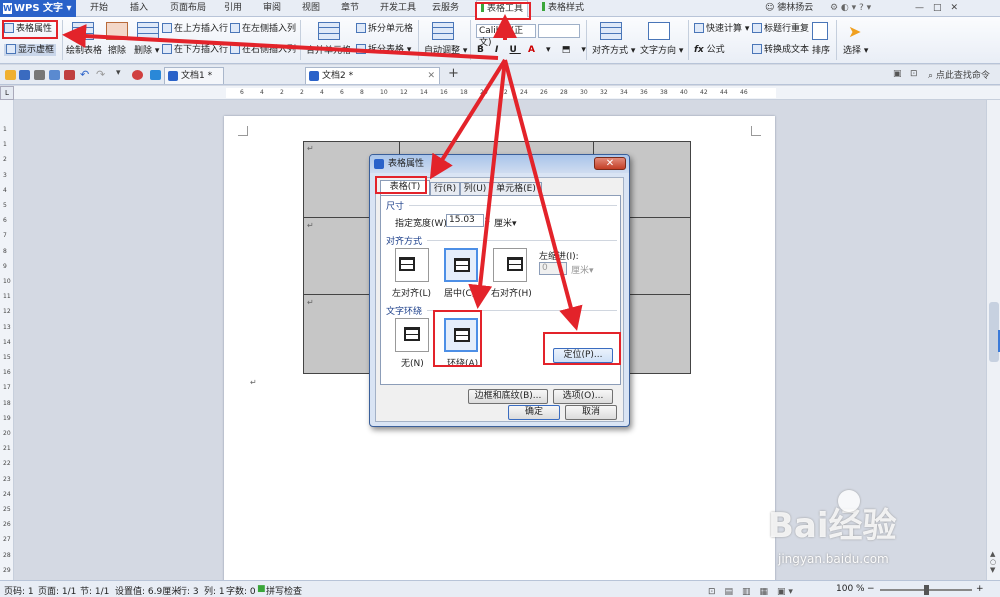  What do you see at coordinates (406, 164) in the screenshot?
I see `dialog-title: 表格属性` at bounding box center [406, 164].